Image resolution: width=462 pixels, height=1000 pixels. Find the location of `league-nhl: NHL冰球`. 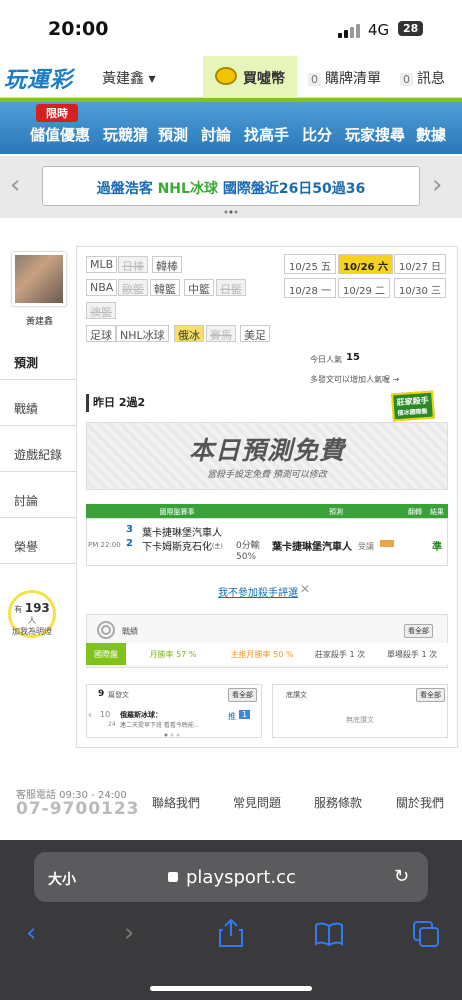

league-nhl: NHL冰球 is located at coordinates (142, 333).